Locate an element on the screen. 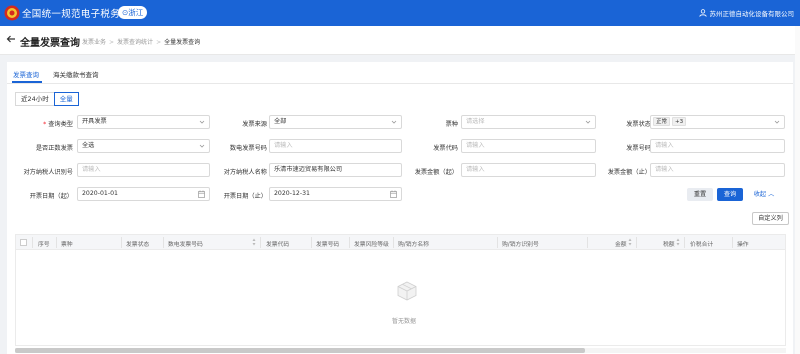 This screenshot has height=354, width=800. amount-to-placeholder: 请输入 is located at coordinates (664, 169).